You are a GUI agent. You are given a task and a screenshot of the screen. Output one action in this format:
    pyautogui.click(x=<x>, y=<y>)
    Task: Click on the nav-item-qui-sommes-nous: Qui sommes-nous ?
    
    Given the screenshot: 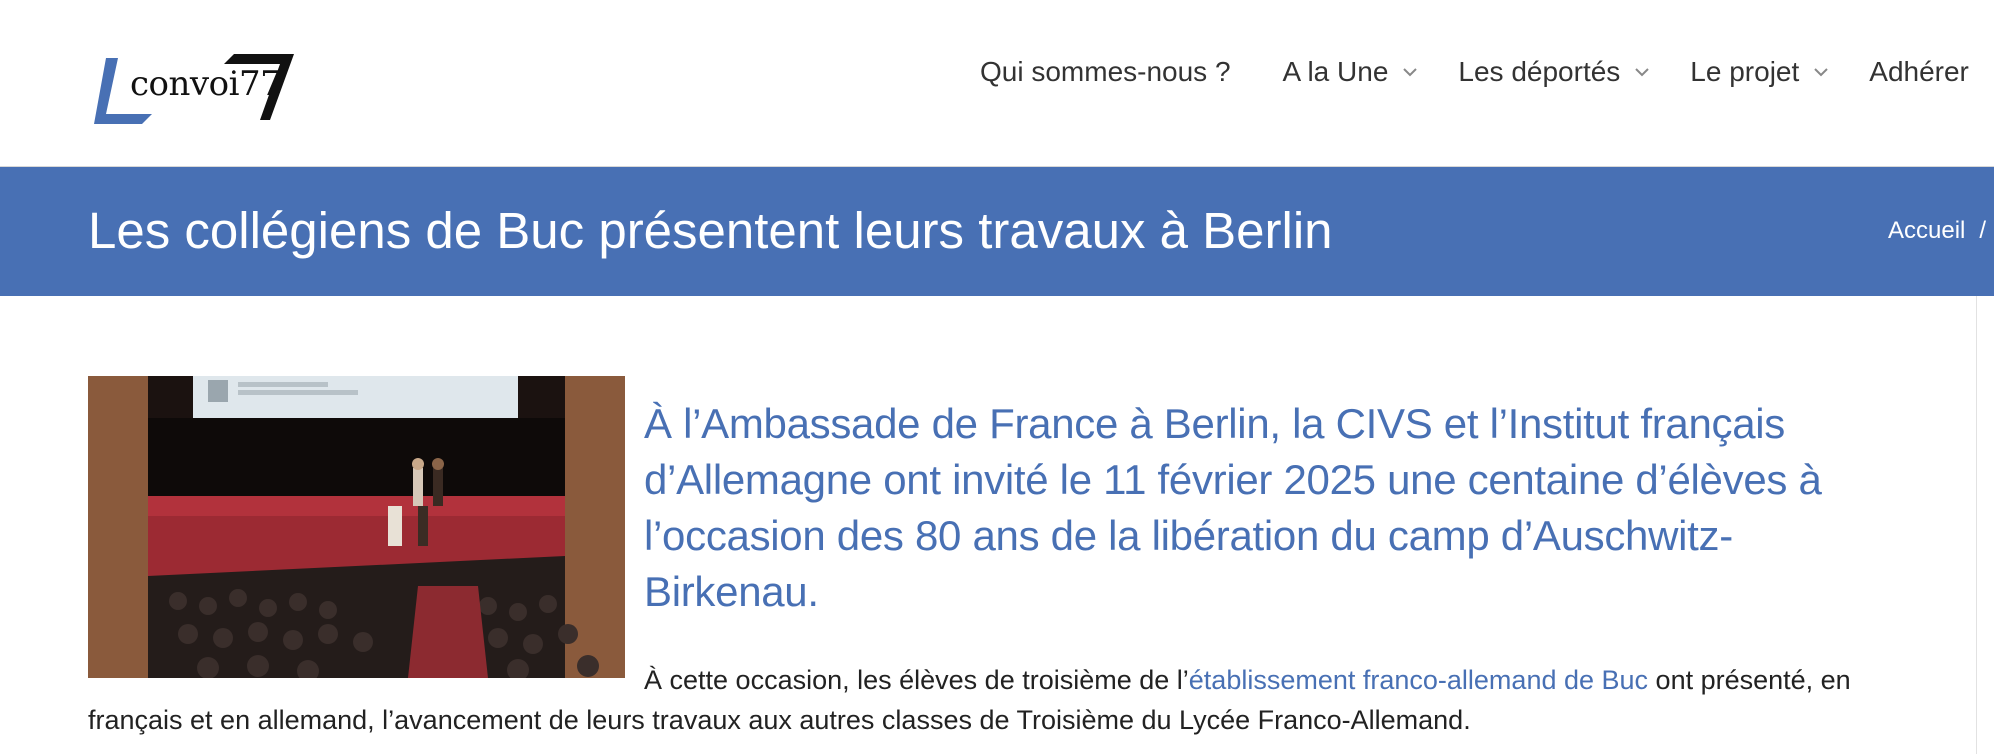 What is the action you would take?
    pyautogui.click(x=1105, y=72)
    